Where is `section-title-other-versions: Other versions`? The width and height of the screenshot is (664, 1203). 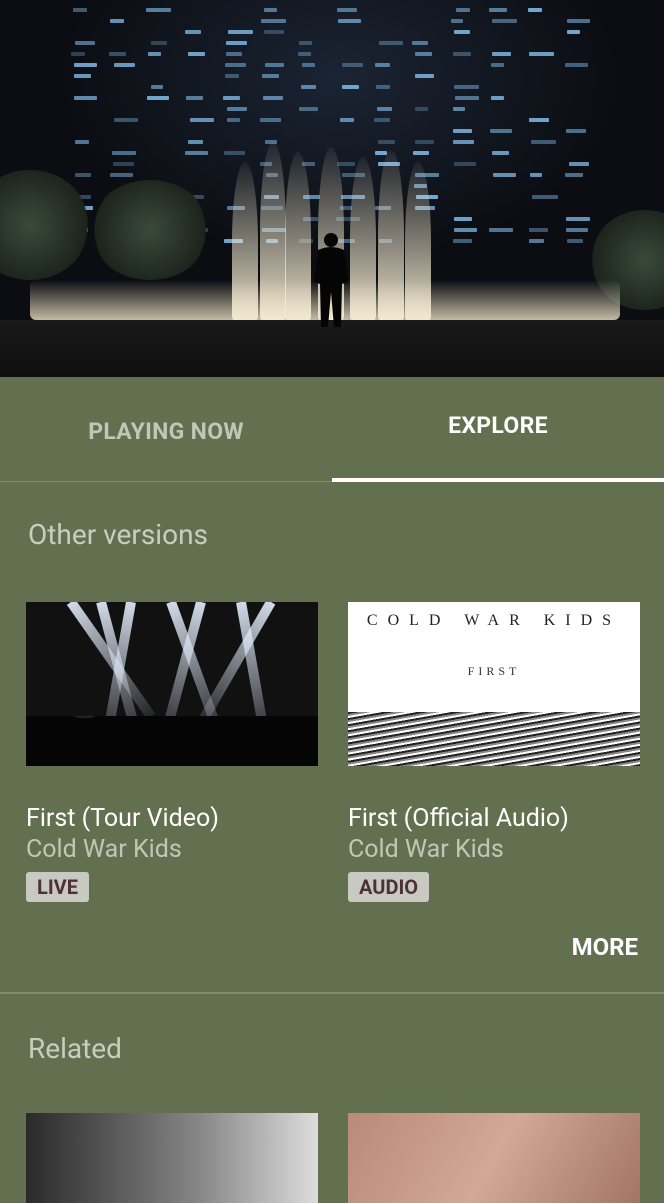 section-title-other-versions: Other versions is located at coordinates (118, 534).